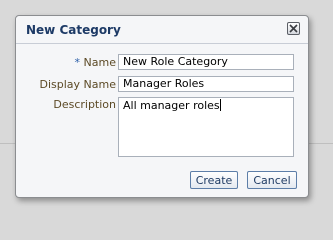  I want to click on cancel-button: Cancel, so click(272, 180).